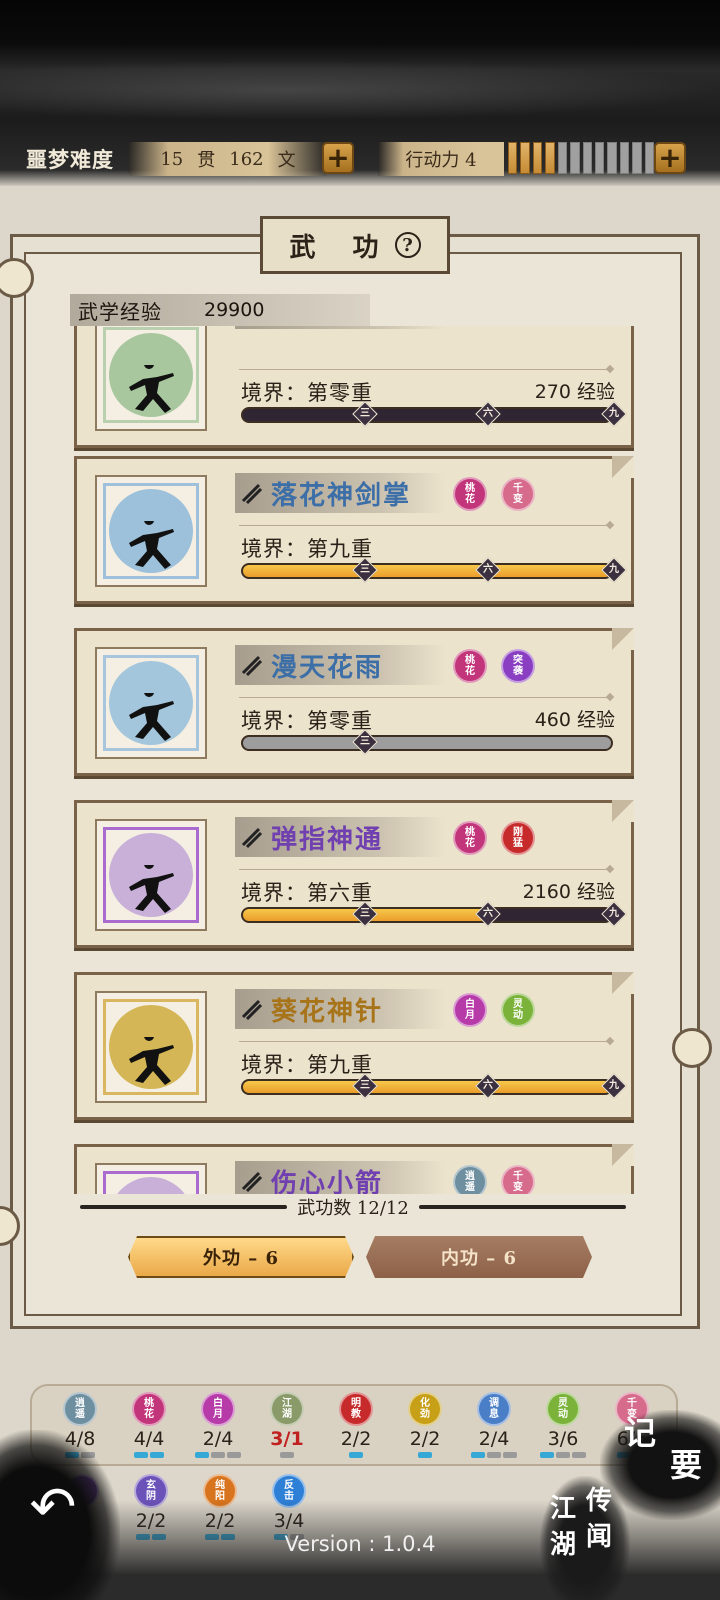  What do you see at coordinates (518, 1004) in the screenshot?
I see `tag-char: 灵` at bounding box center [518, 1004].